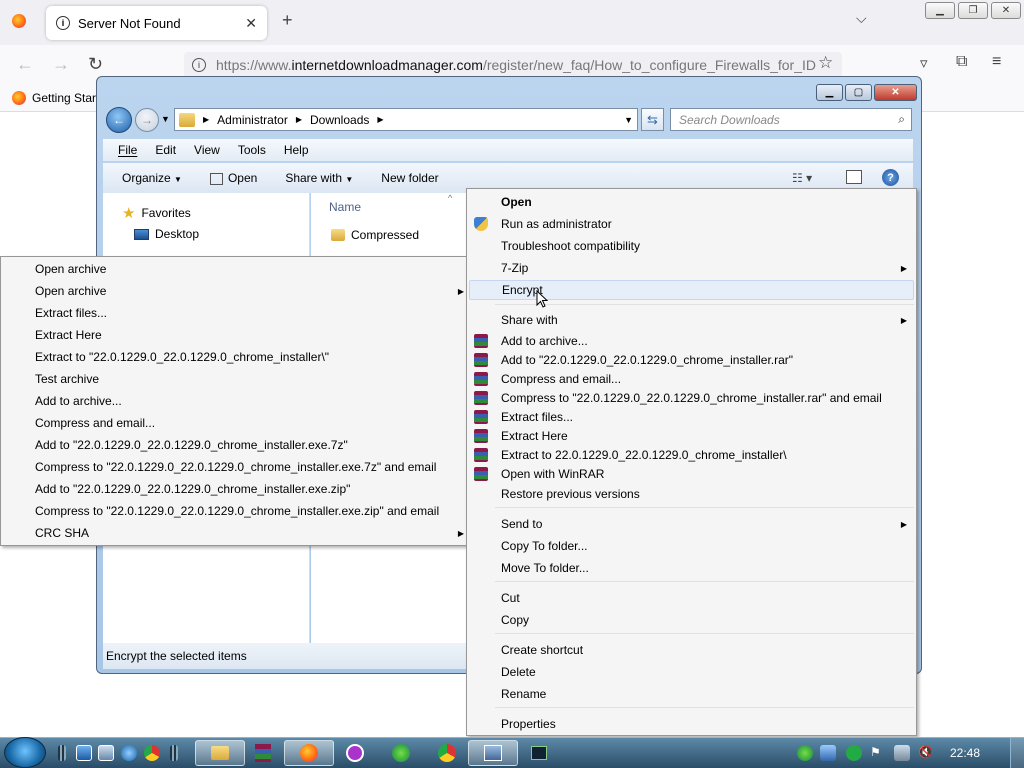 The width and height of the screenshot is (1024, 768). I want to click on menu-item-restore-versions: Restore previous versions, so click(691, 494).